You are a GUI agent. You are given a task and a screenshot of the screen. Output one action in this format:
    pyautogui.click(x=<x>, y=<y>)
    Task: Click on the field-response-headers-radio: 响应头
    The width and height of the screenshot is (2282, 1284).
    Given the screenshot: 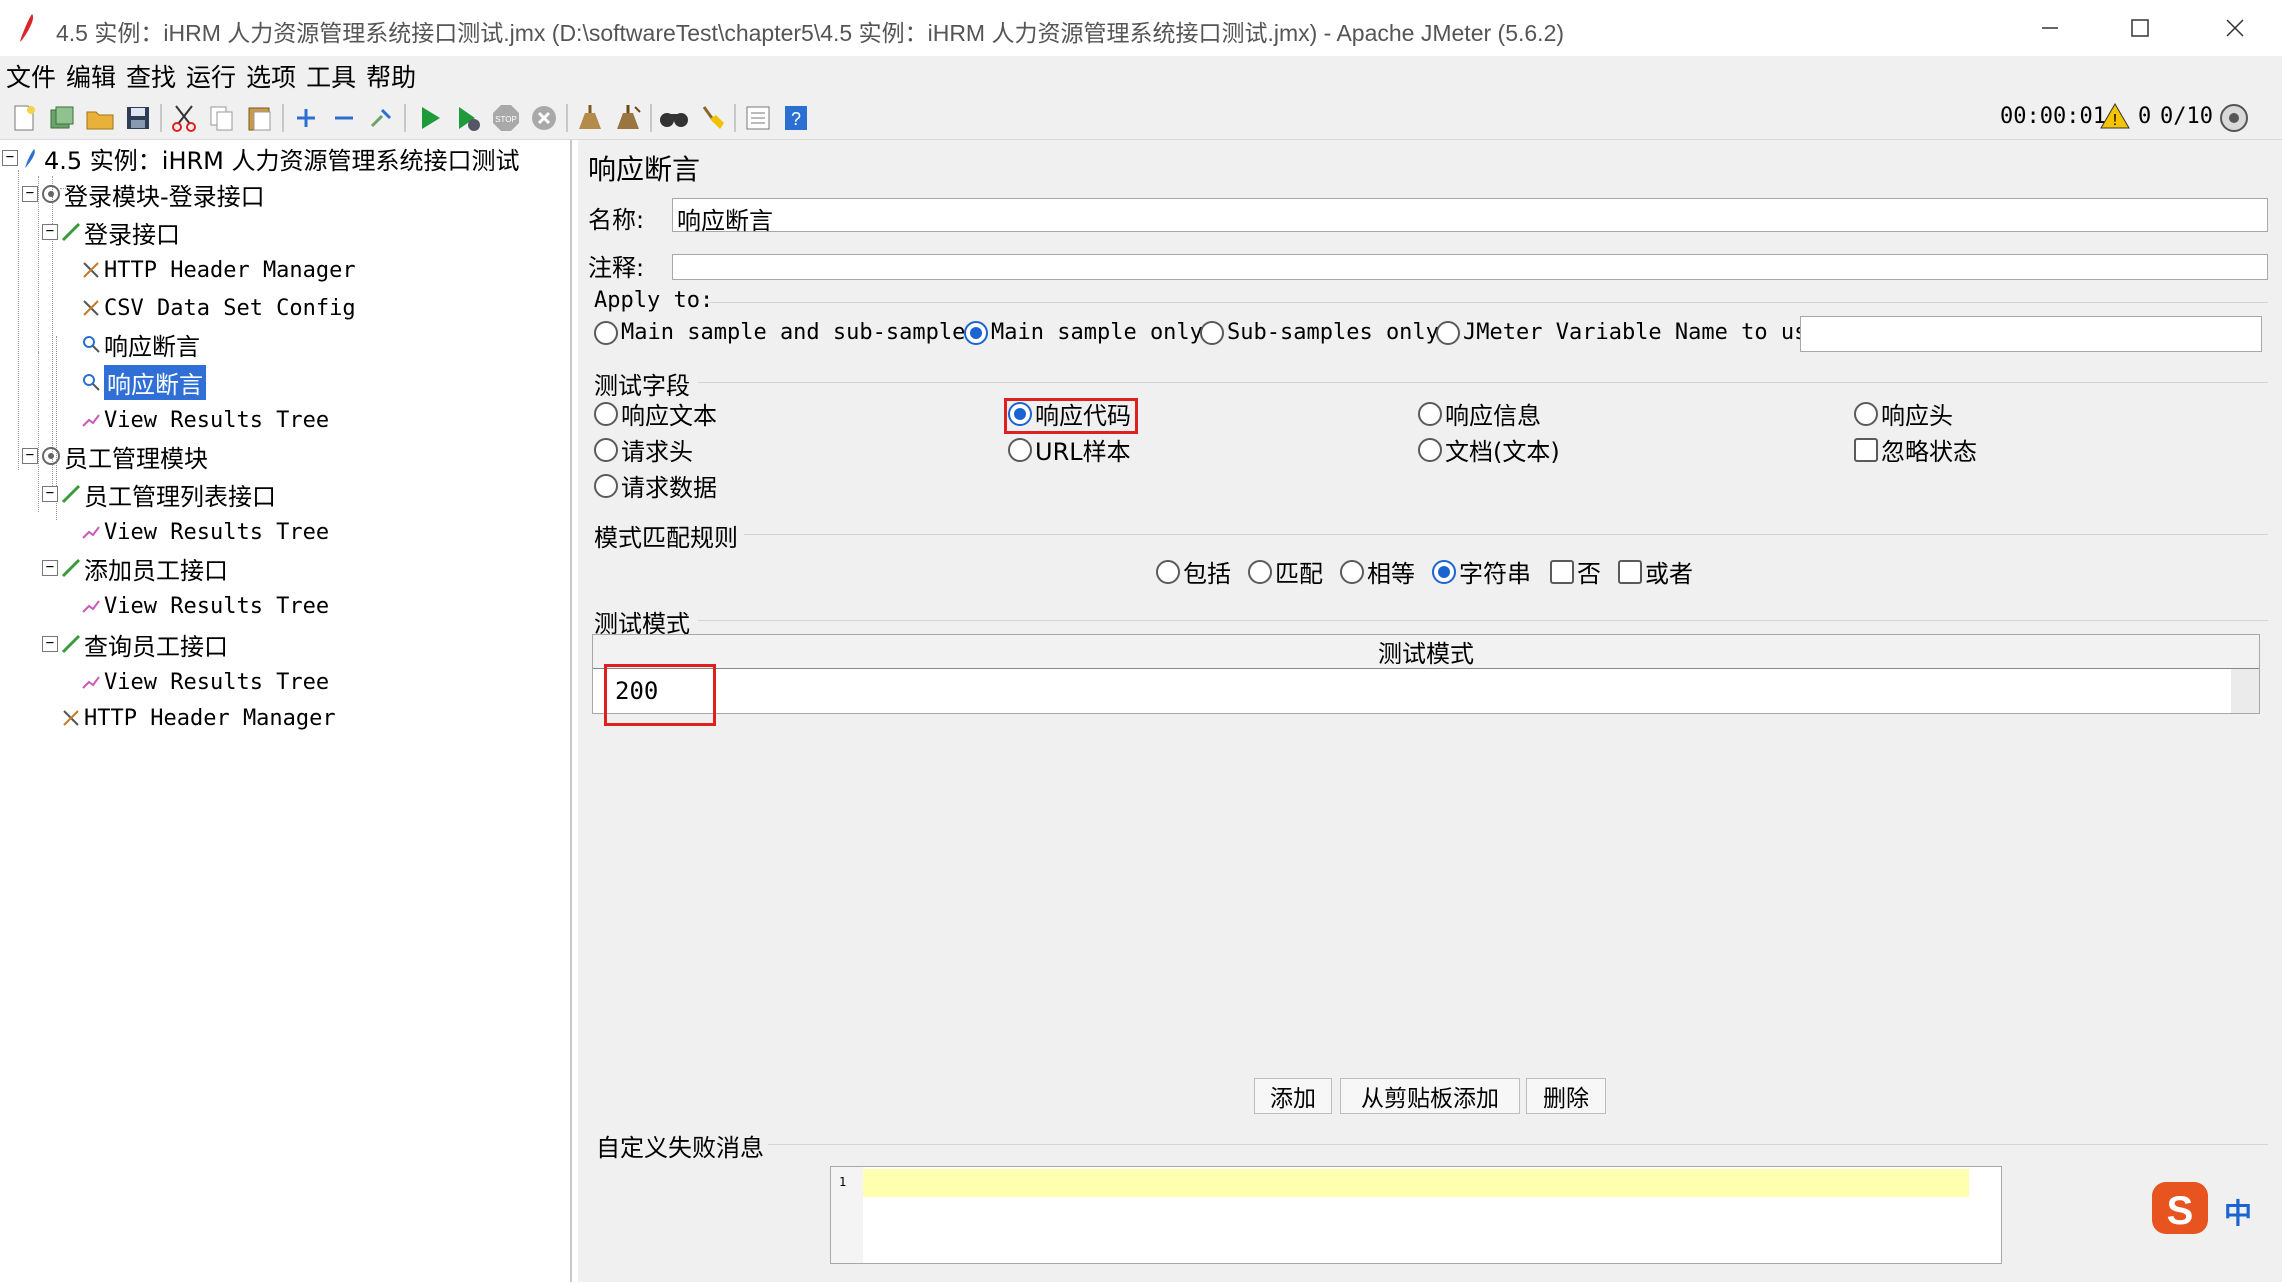 What is the action you would take?
    pyautogui.click(x=1903, y=413)
    